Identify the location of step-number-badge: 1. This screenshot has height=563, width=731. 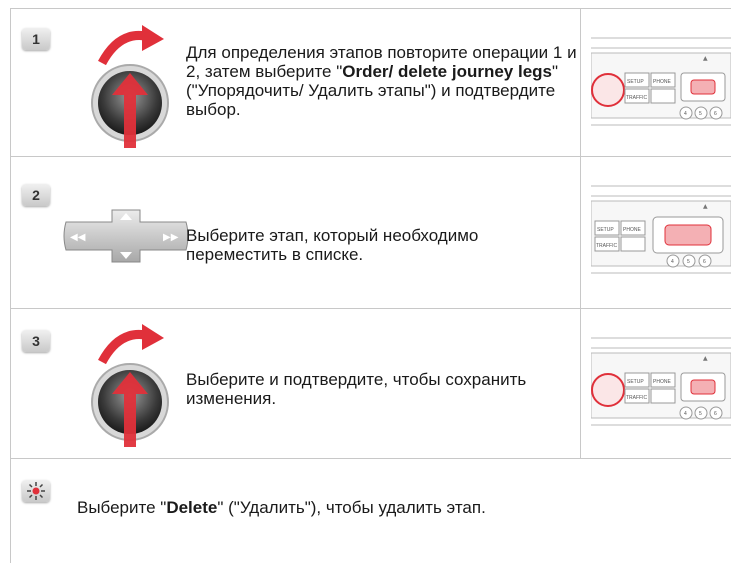
(36, 39).